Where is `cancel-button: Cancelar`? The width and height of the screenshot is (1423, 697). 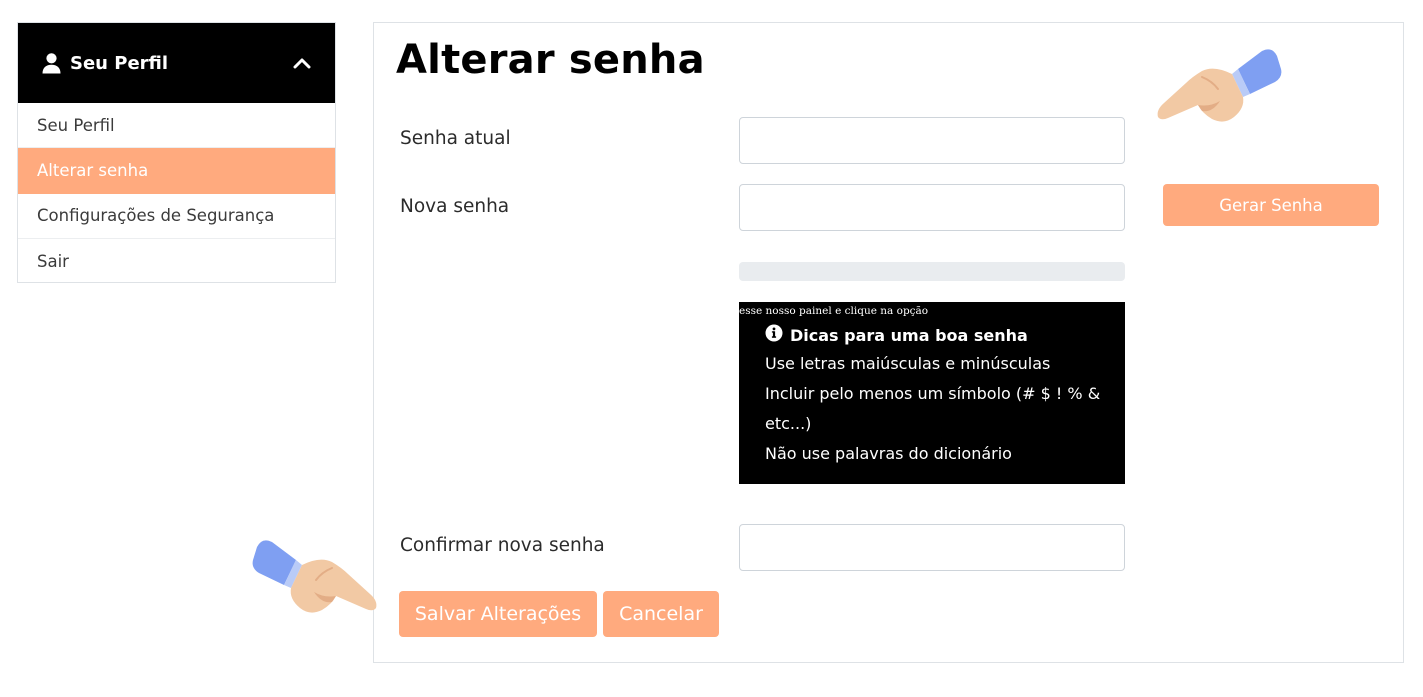 cancel-button: Cancelar is located at coordinates (661, 614).